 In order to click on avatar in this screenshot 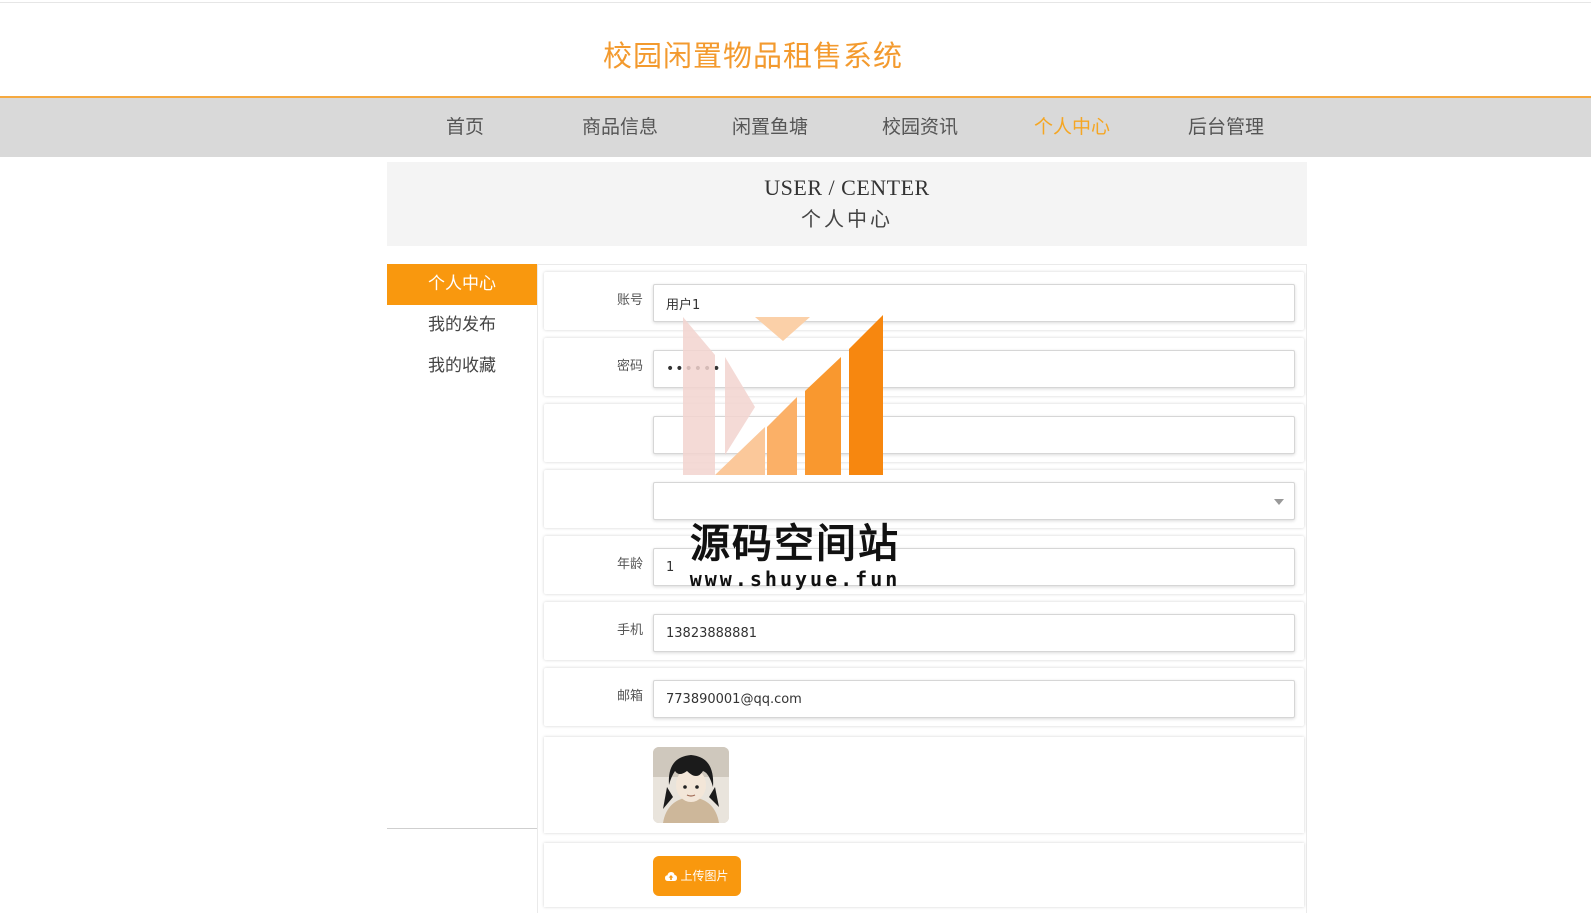, I will do `click(691, 785)`.